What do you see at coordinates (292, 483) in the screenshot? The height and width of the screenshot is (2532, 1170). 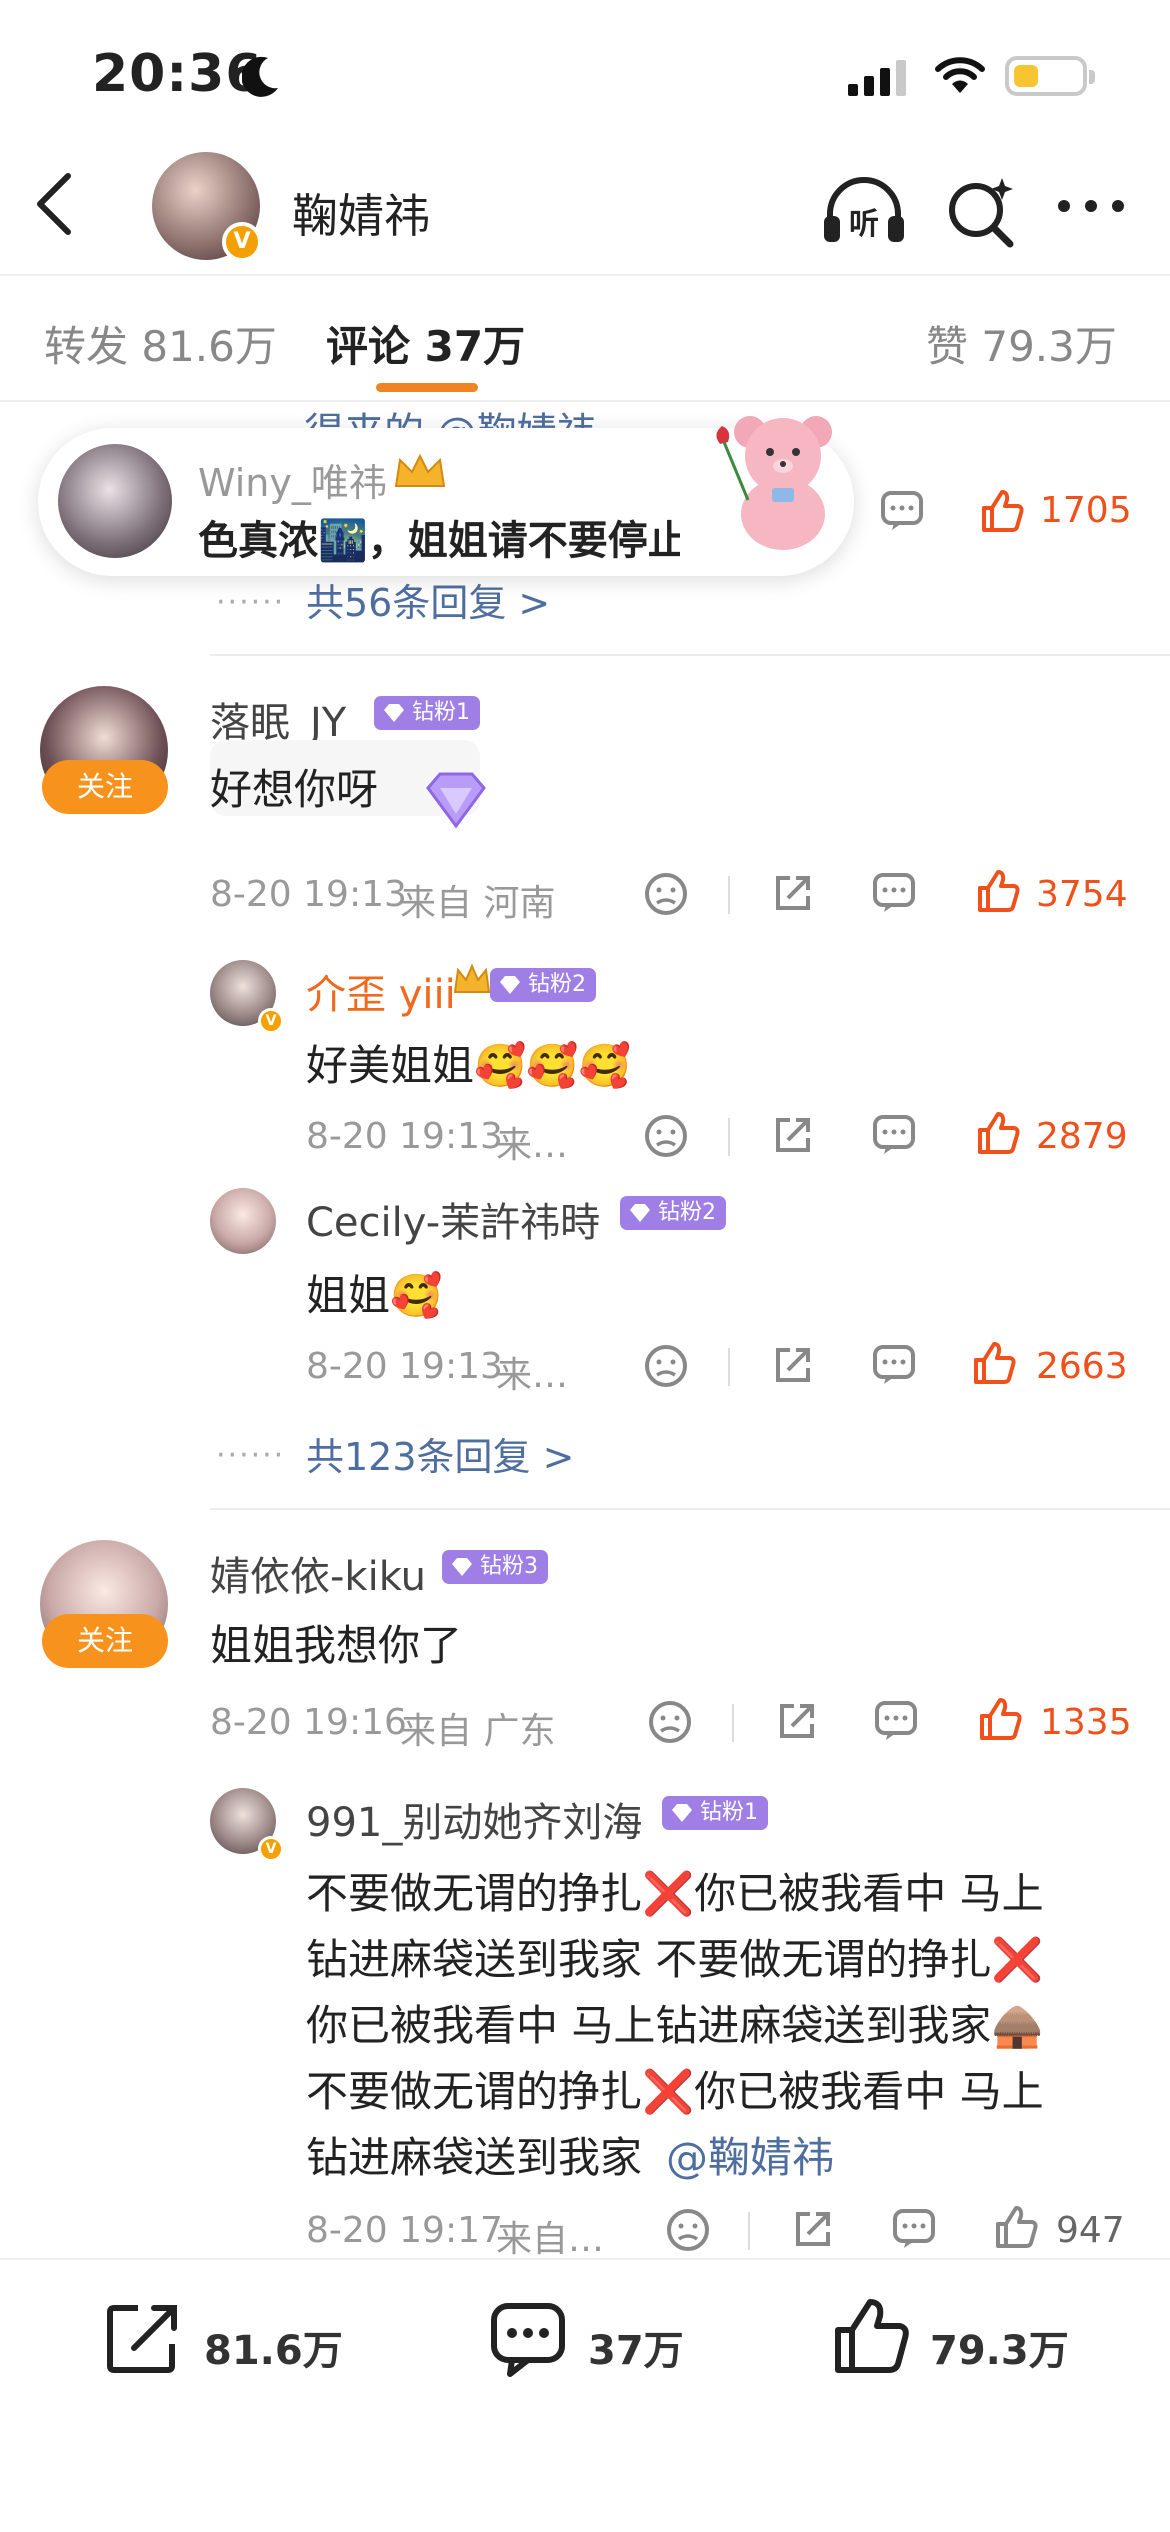 I see `toast-username: Winy_唯祎` at bounding box center [292, 483].